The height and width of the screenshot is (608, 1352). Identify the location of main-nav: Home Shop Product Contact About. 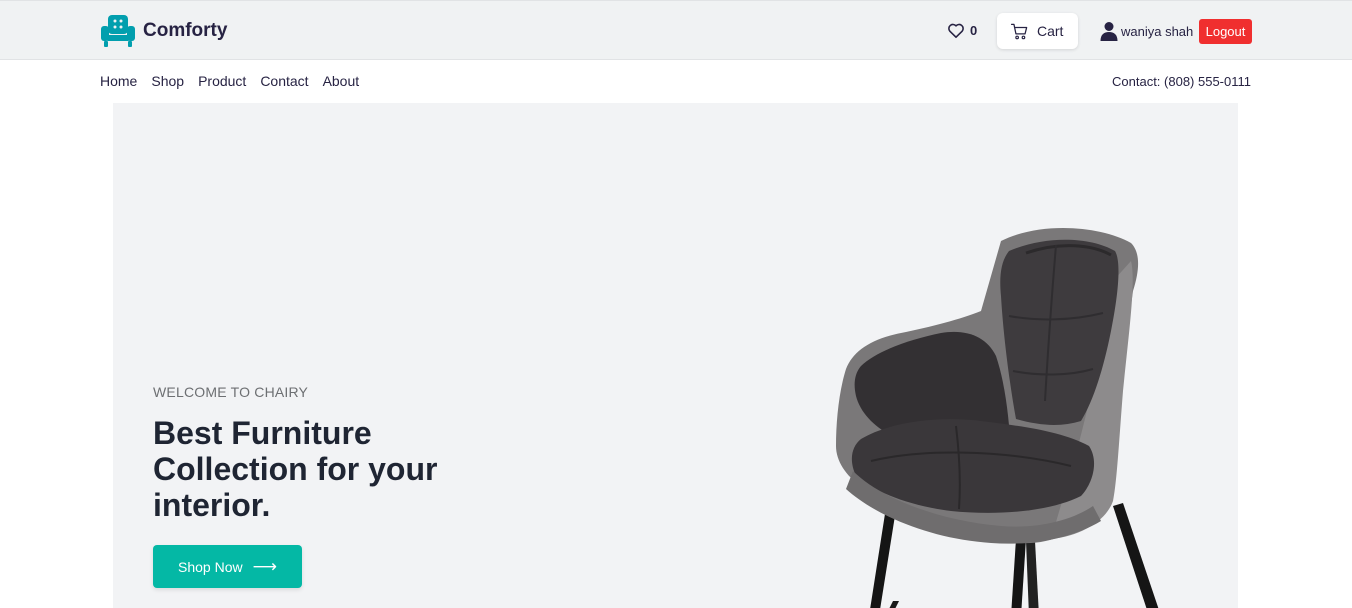
(229, 81).